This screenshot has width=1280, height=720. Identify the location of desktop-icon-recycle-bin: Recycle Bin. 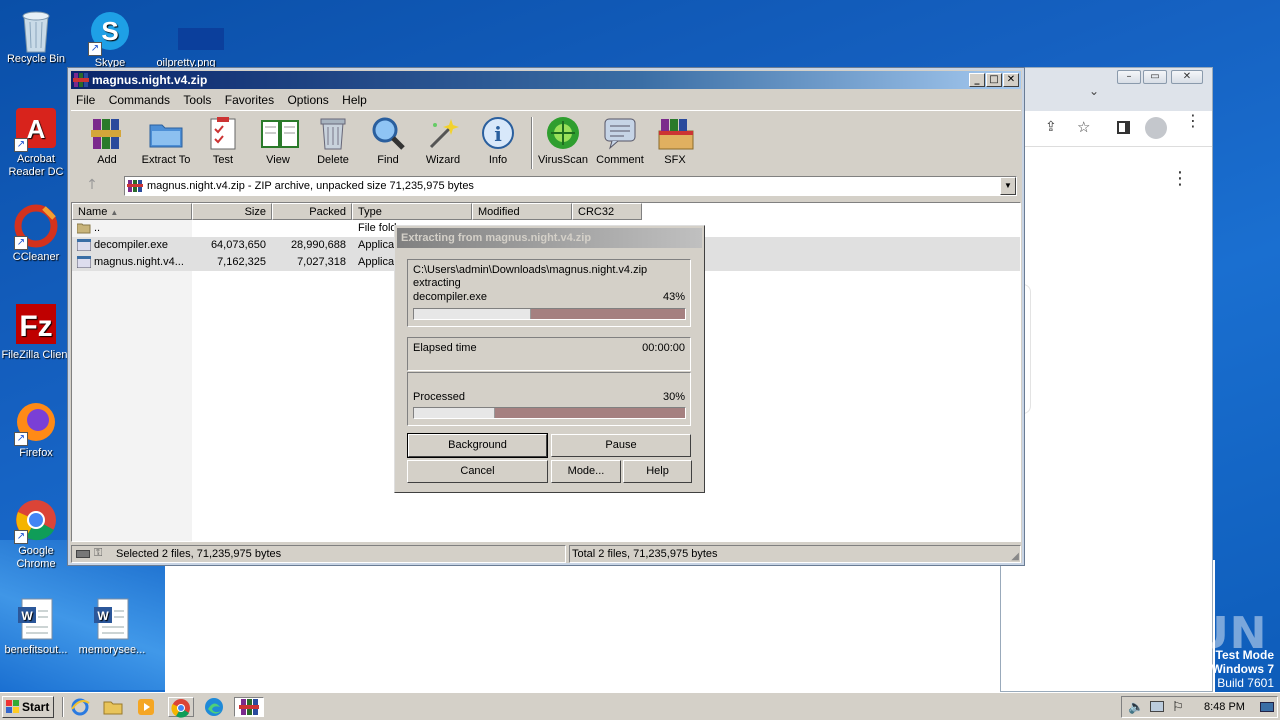
(37, 36).